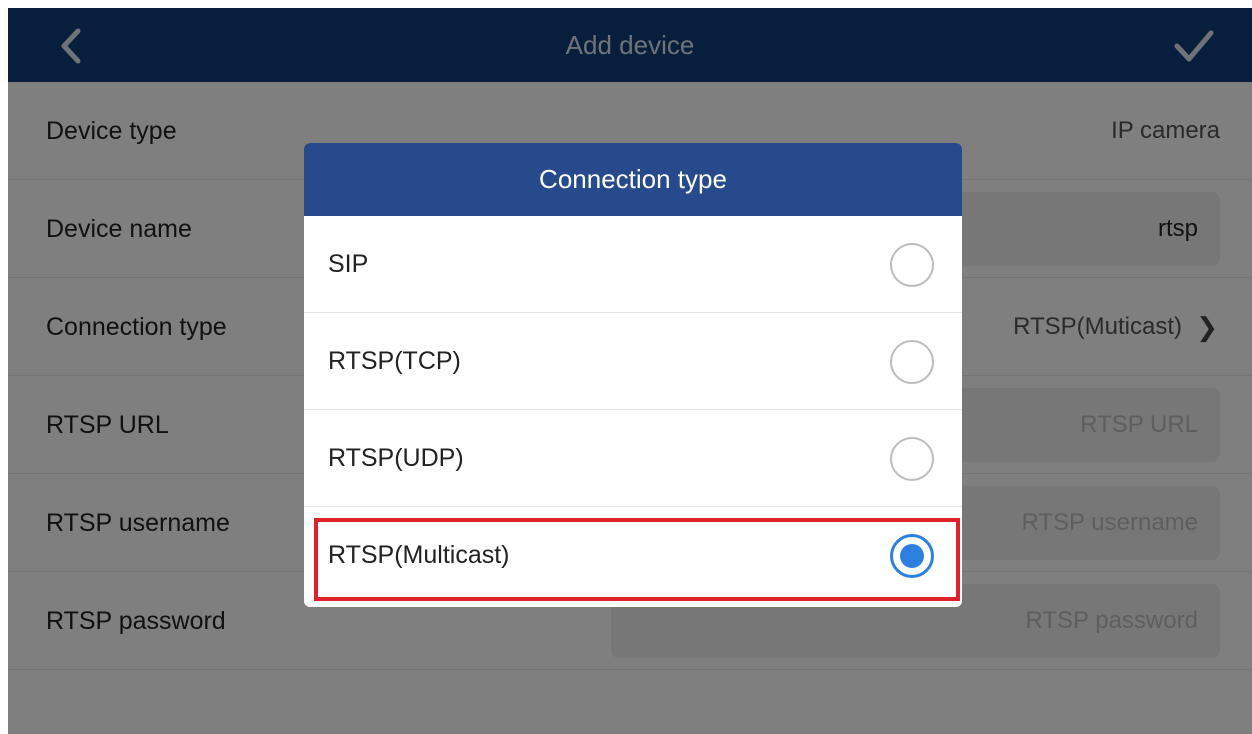 This screenshot has height=734, width=1252. What do you see at coordinates (912, 556) in the screenshot?
I see `radio-button-selected` at bounding box center [912, 556].